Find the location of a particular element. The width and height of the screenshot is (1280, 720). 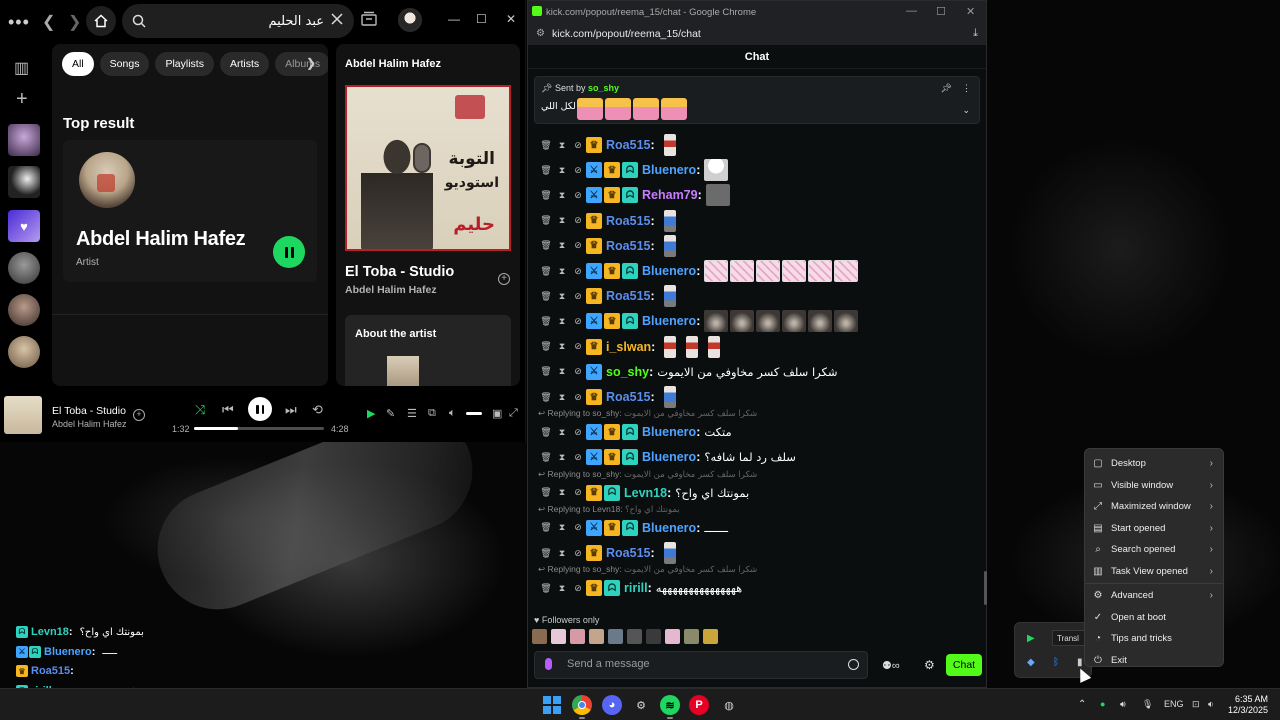

minimize-icon: — is located at coordinates (454, 19).